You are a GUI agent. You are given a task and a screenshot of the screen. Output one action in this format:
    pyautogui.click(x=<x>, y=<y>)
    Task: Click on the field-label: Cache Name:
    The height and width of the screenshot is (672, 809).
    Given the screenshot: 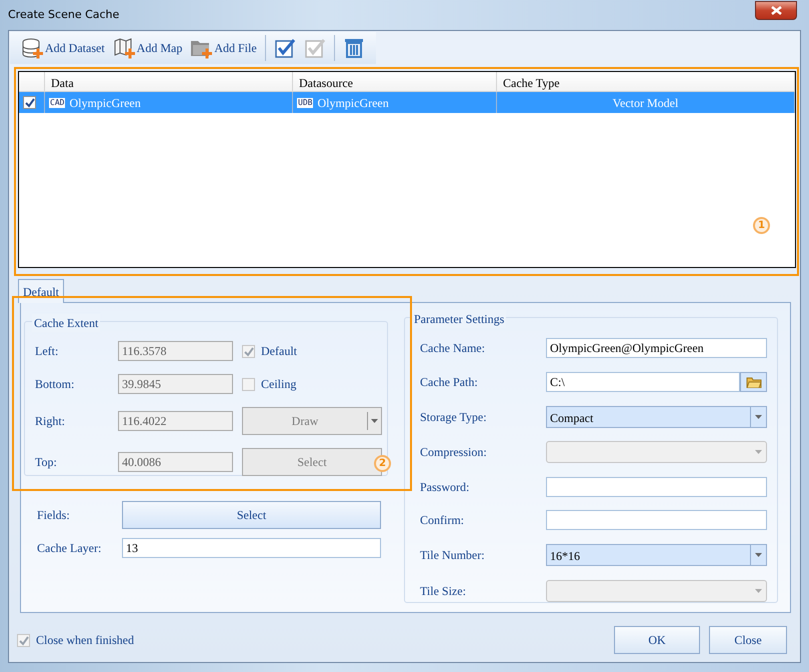 What is the action you would take?
    pyautogui.click(x=453, y=349)
    